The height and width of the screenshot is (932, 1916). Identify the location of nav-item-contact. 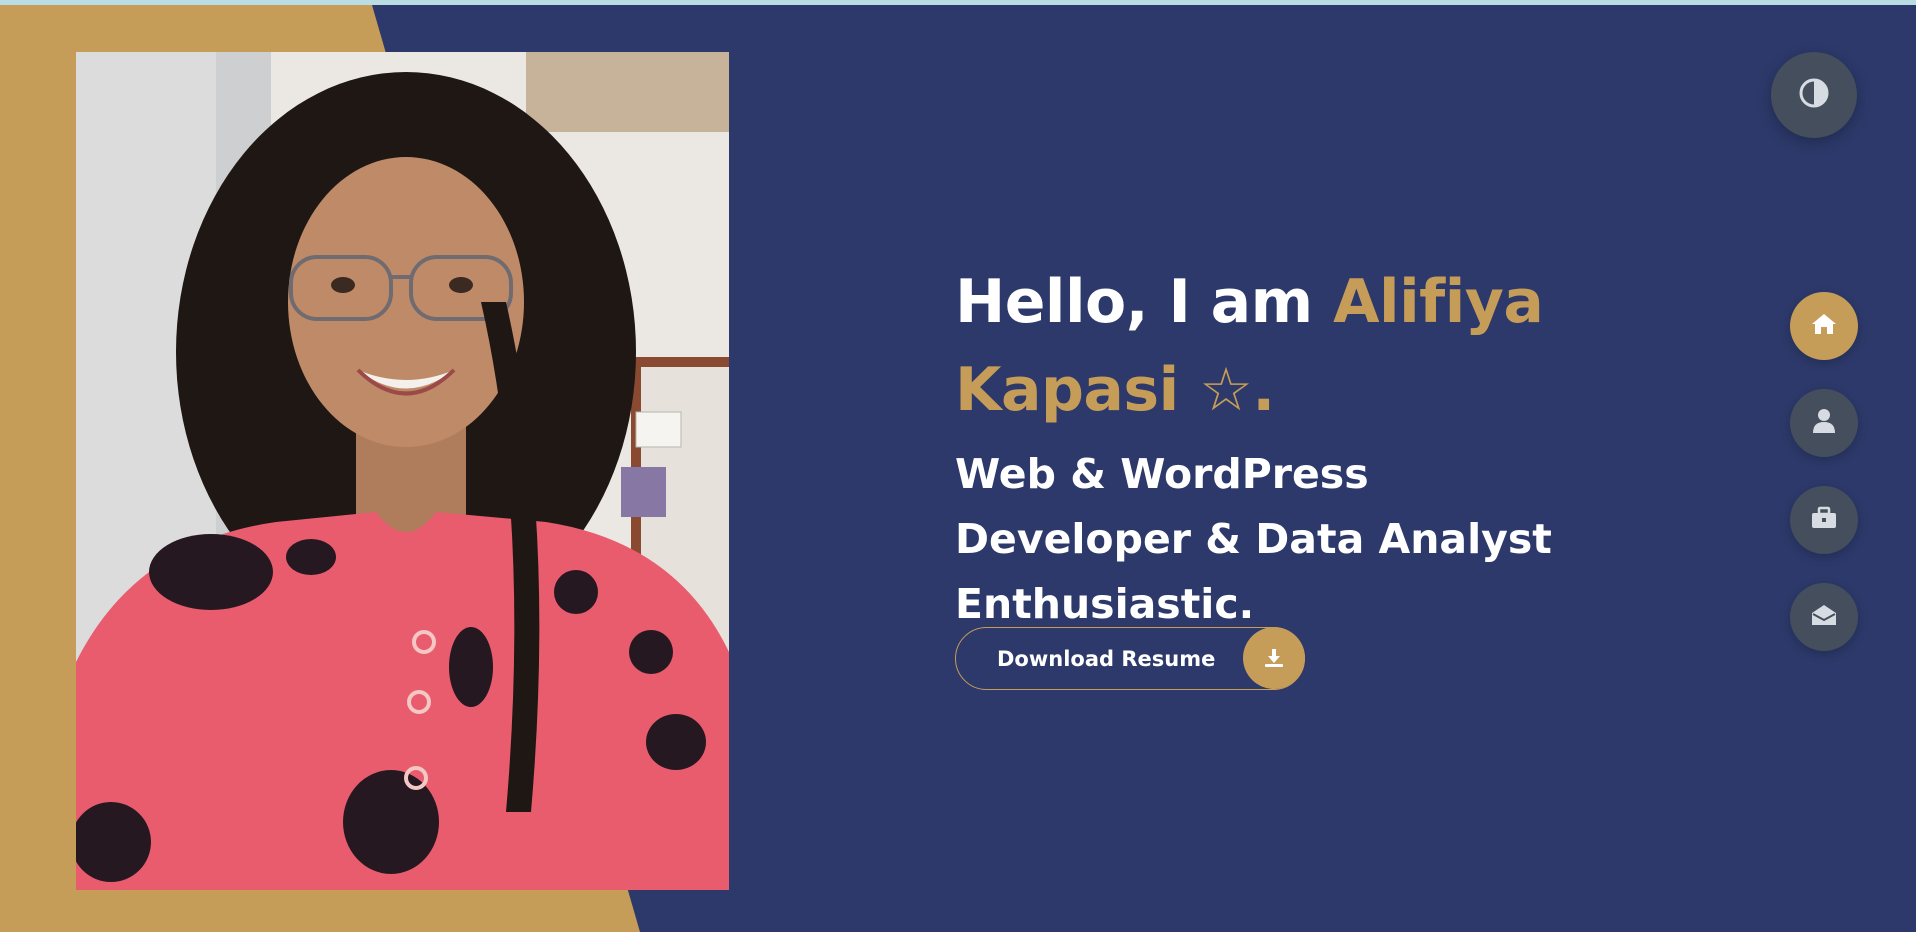
(1824, 617).